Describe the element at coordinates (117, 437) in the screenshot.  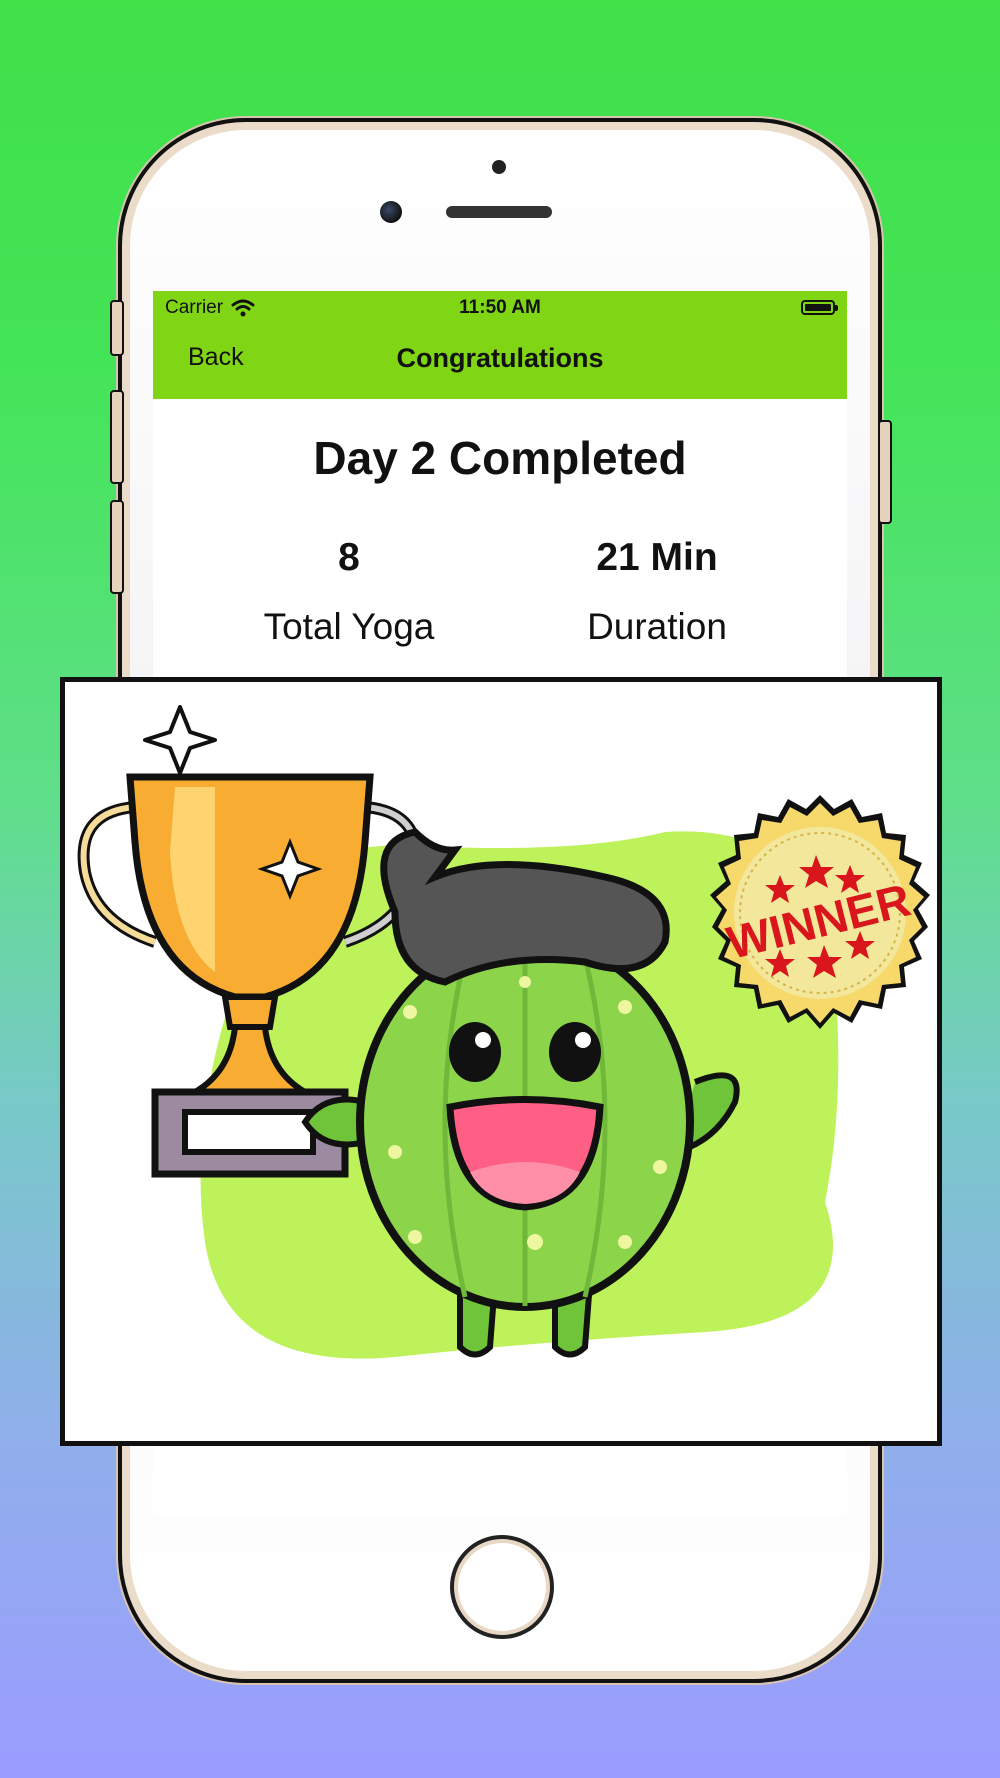
I see `phone-volume-up-button` at that location.